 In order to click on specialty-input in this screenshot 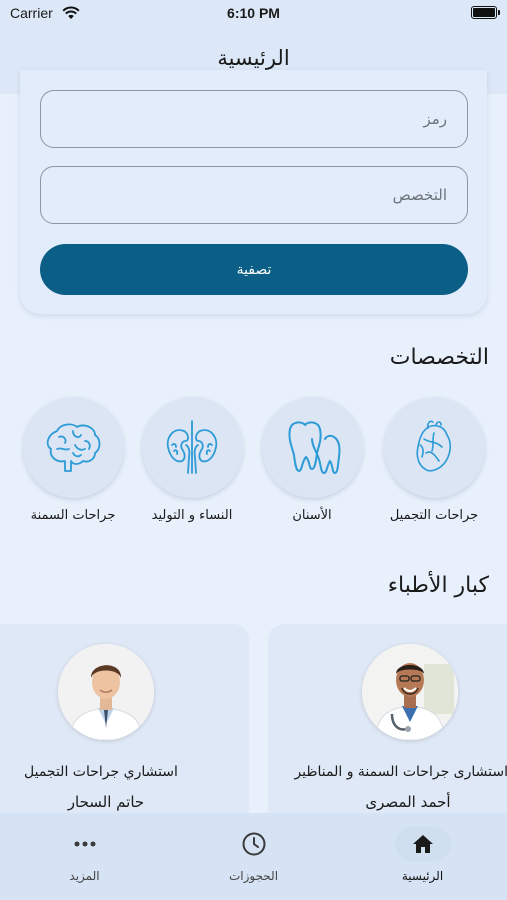, I will do `click(254, 195)`.